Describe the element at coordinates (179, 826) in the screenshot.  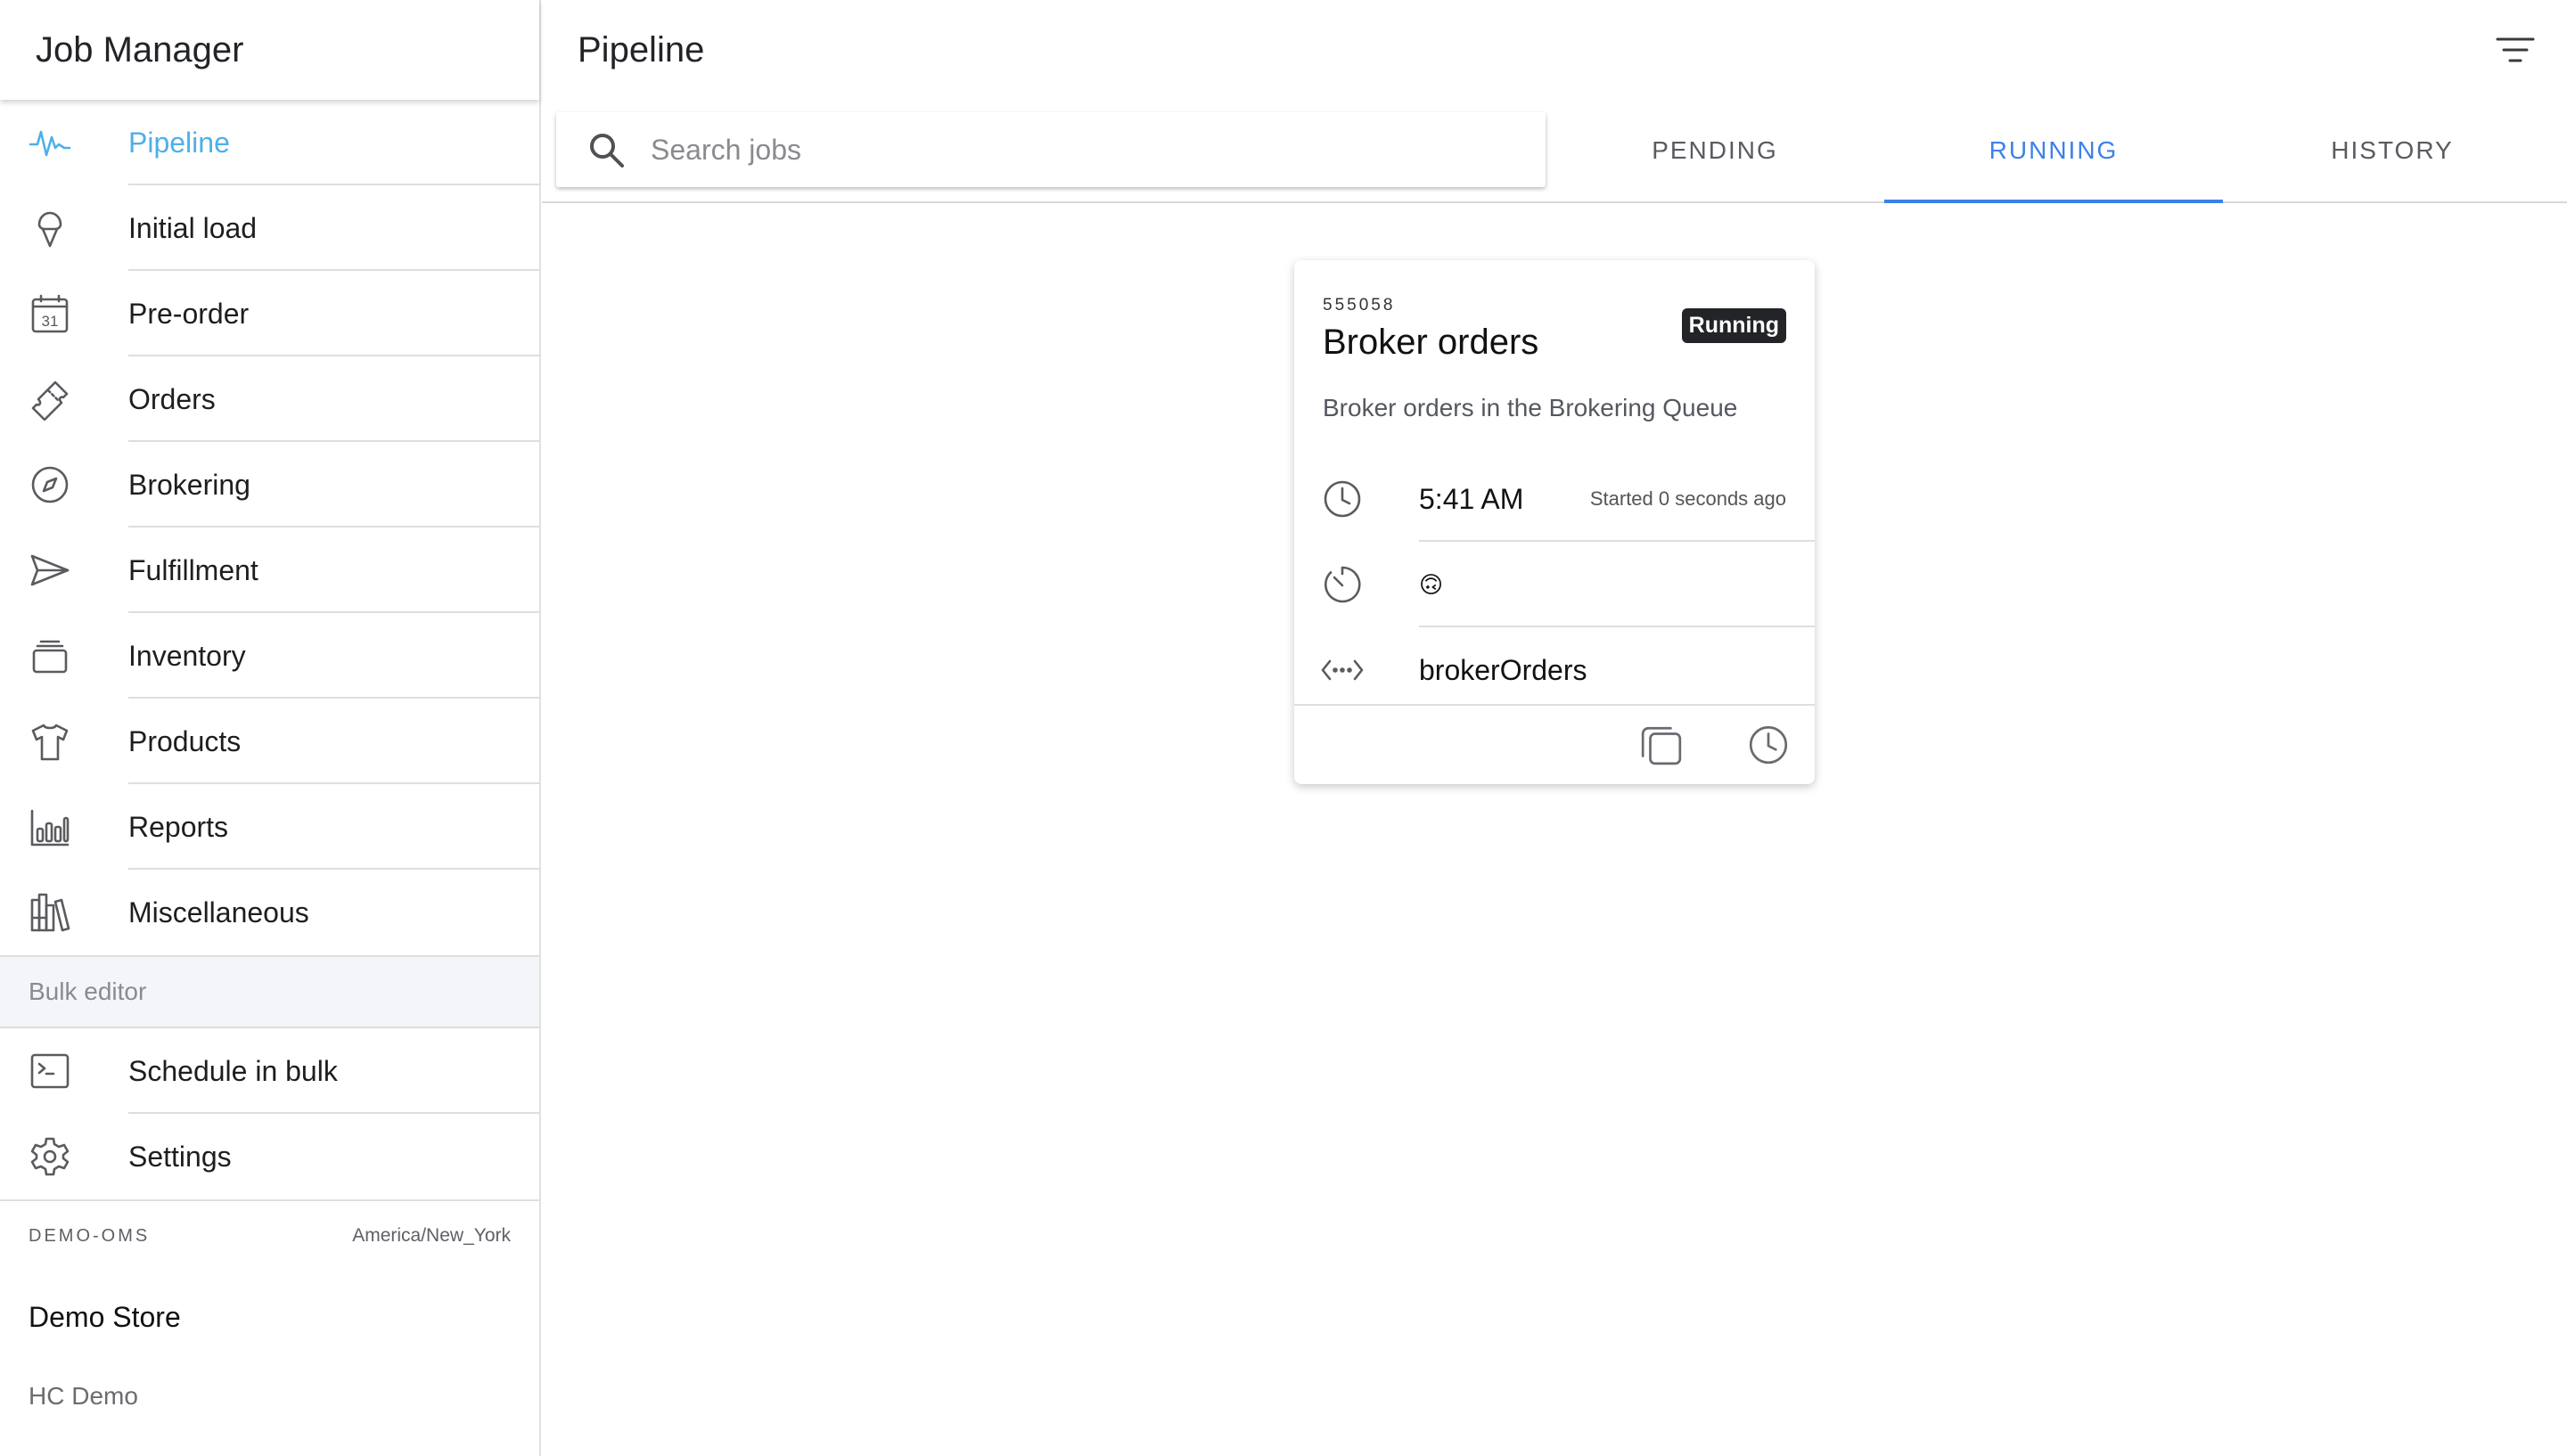
I see `sidebar-item-label: Reports` at that location.